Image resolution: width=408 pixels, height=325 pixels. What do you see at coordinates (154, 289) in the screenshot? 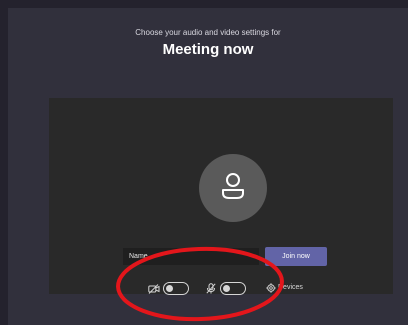
I see `camera-off-icon` at bounding box center [154, 289].